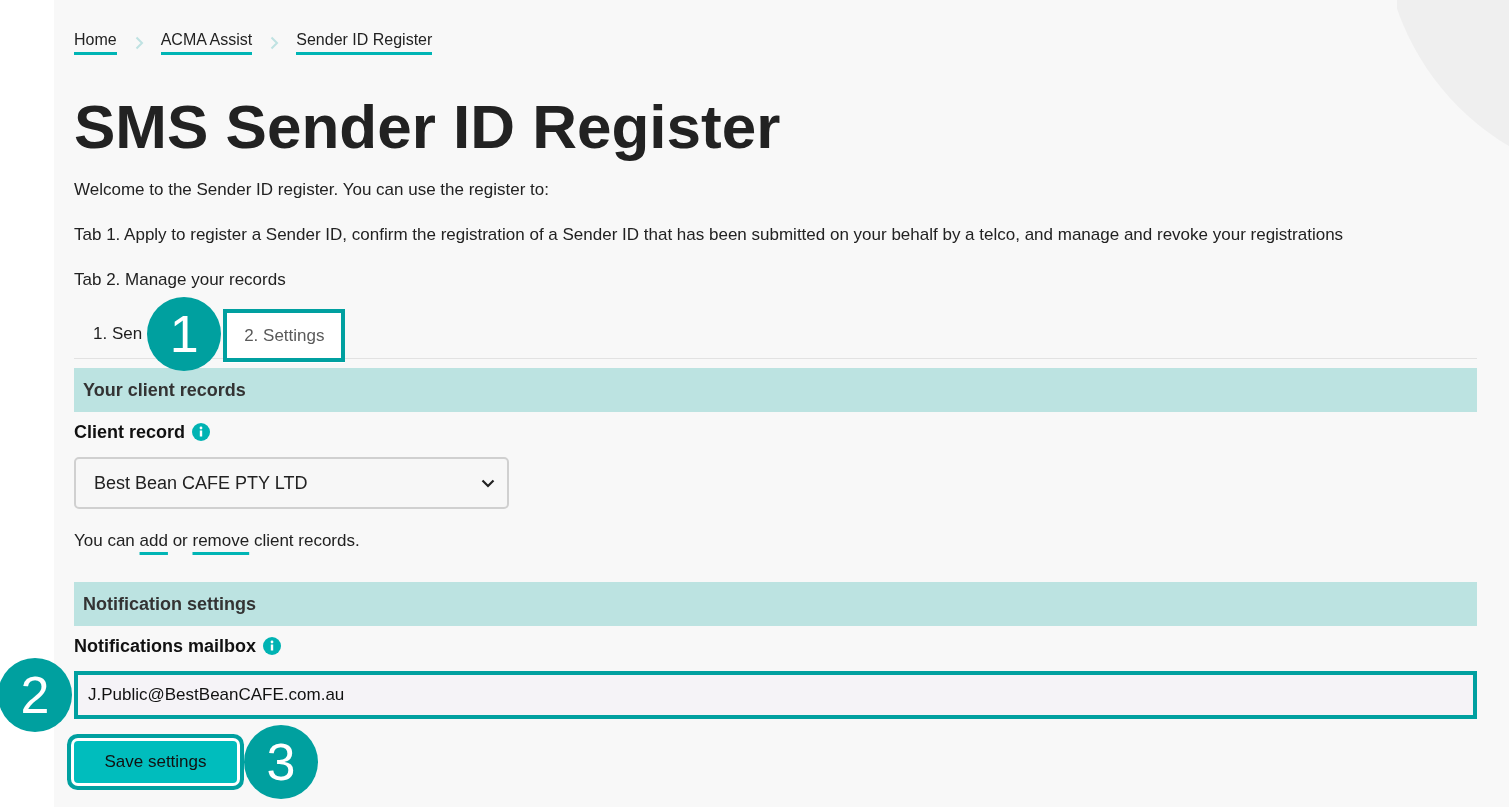 Image resolution: width=1509 pixels, height=807 pixels. What do you see at coordinates (221, 540) in the screenshot?
I see `text-link: remove` at bounding box center [221, 540].